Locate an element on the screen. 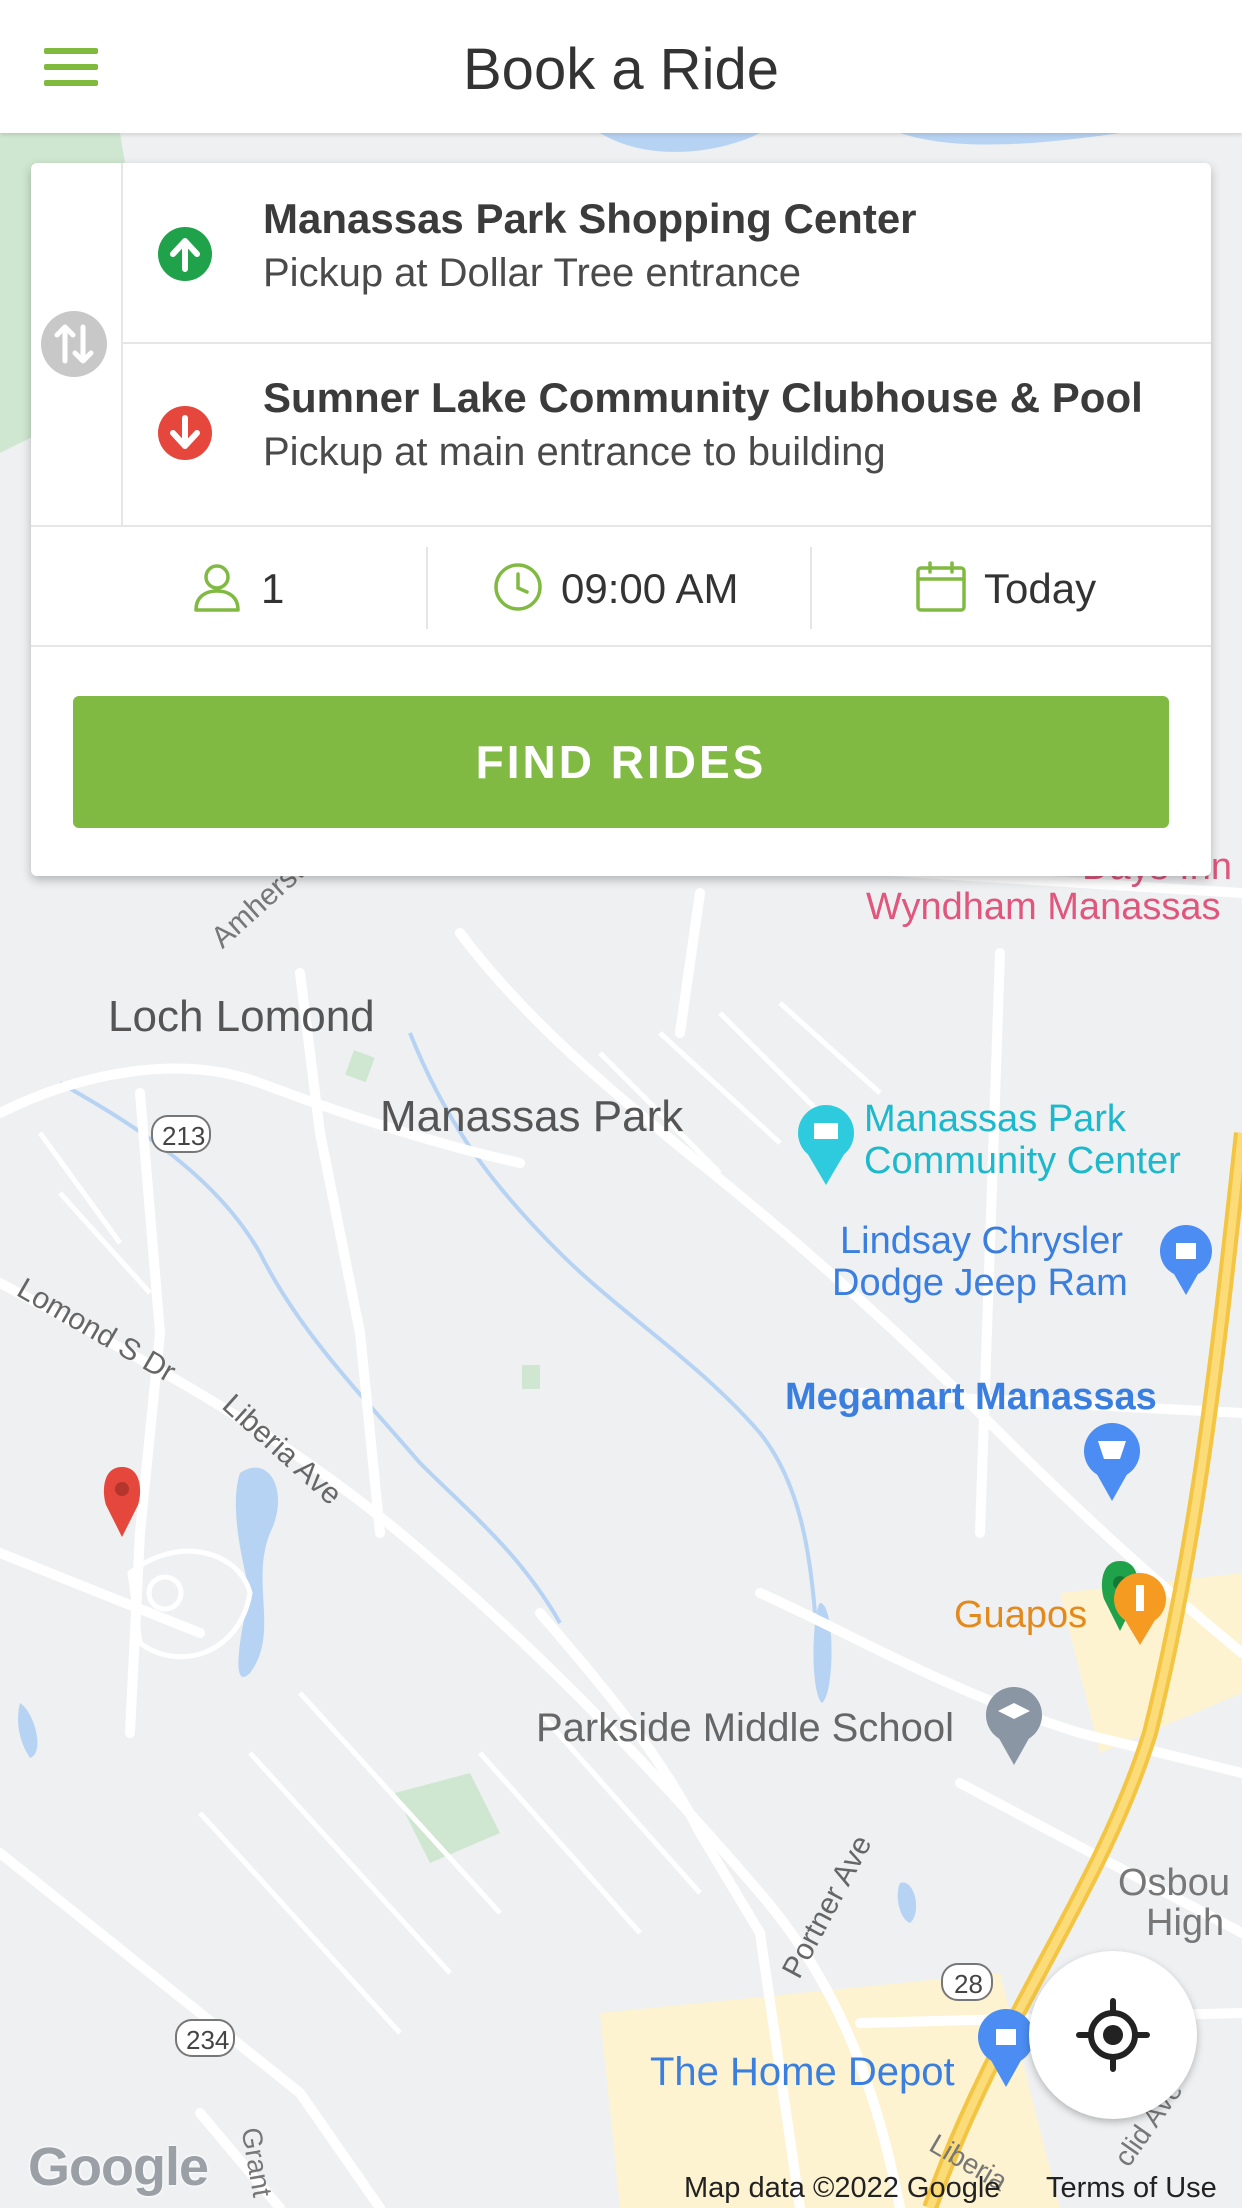 This screenshot has height=2208, width=1242. map-label-route-213: 213 is located at coordinates (184, 1136).